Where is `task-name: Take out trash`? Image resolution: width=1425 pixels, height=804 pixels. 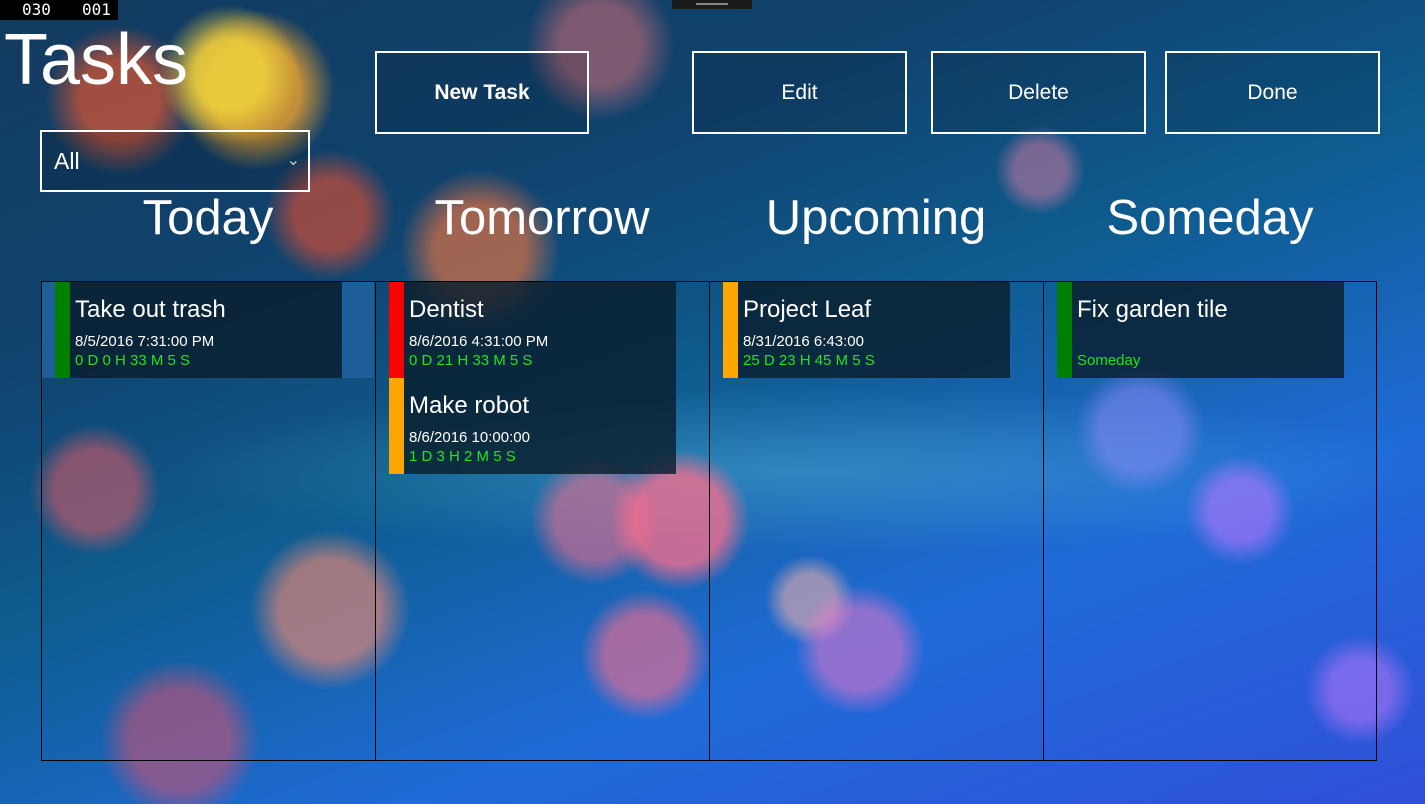 task-name: Take out trash is located at coordinates (150, 309).